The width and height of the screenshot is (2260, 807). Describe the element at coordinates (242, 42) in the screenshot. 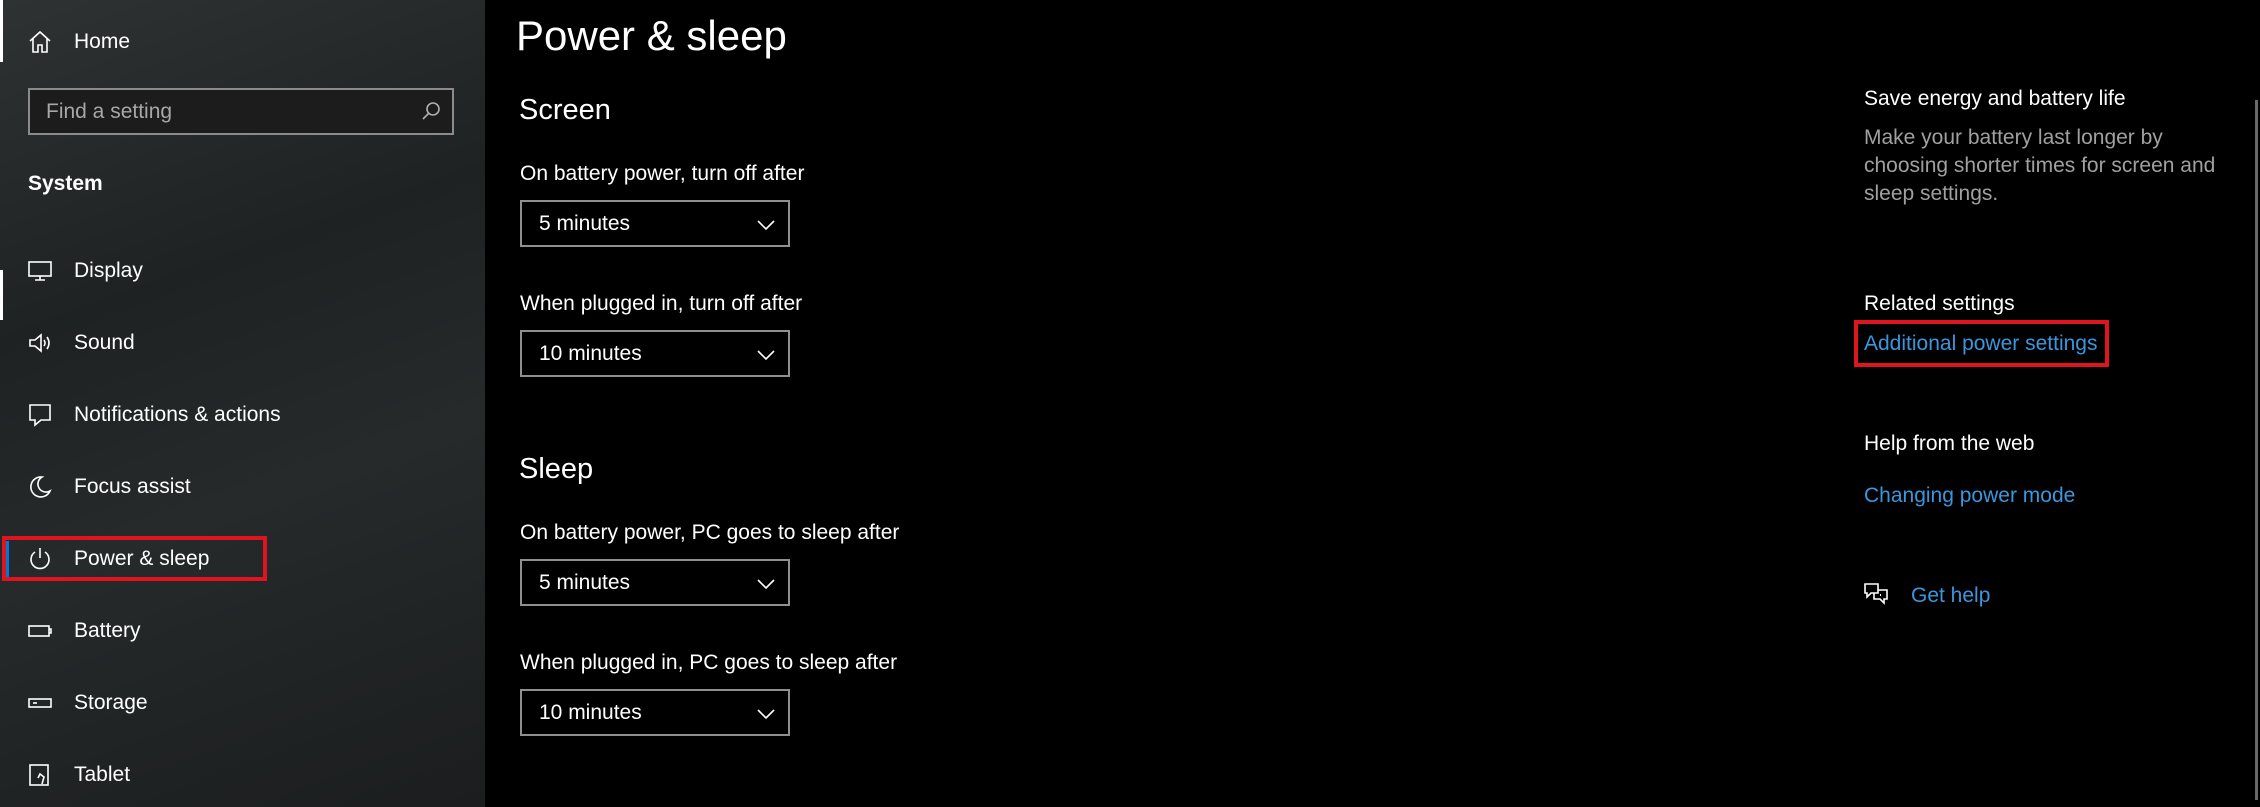

I see `sidebar-item-home: Home` at that location.